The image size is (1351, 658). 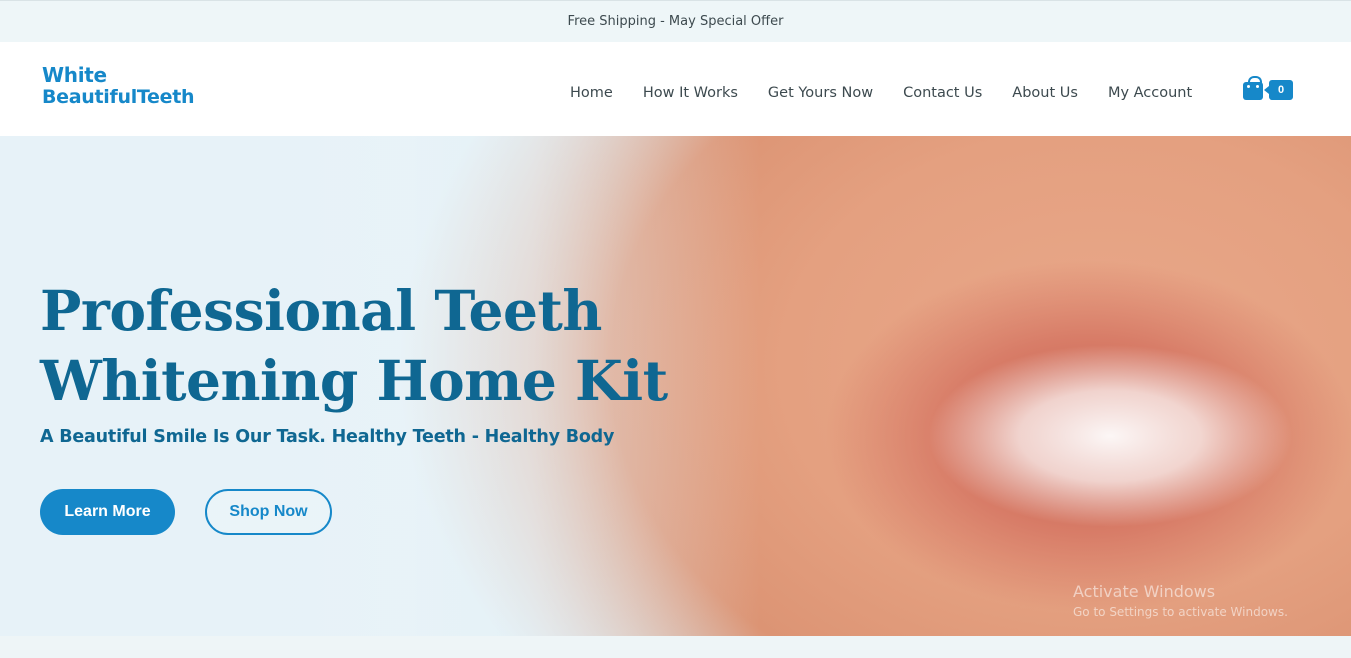 I want to click on promo-bar: Free Shipping - May Special Offer, so click(x=675, y=21).